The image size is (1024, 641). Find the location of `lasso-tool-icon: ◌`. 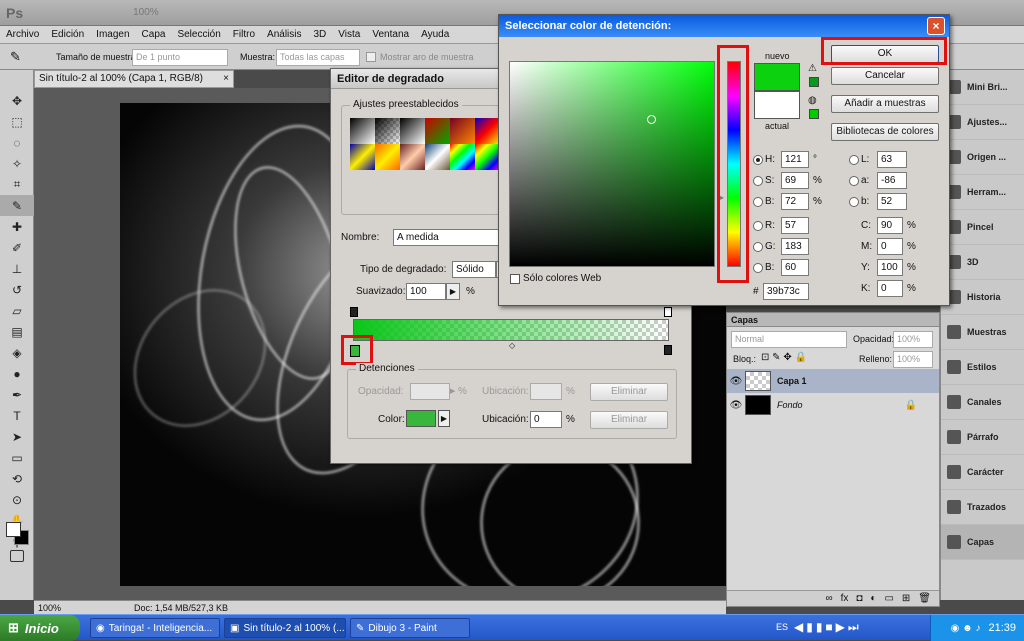

lasso-tool-icon: ◌ is located at coordinates (17, 142).